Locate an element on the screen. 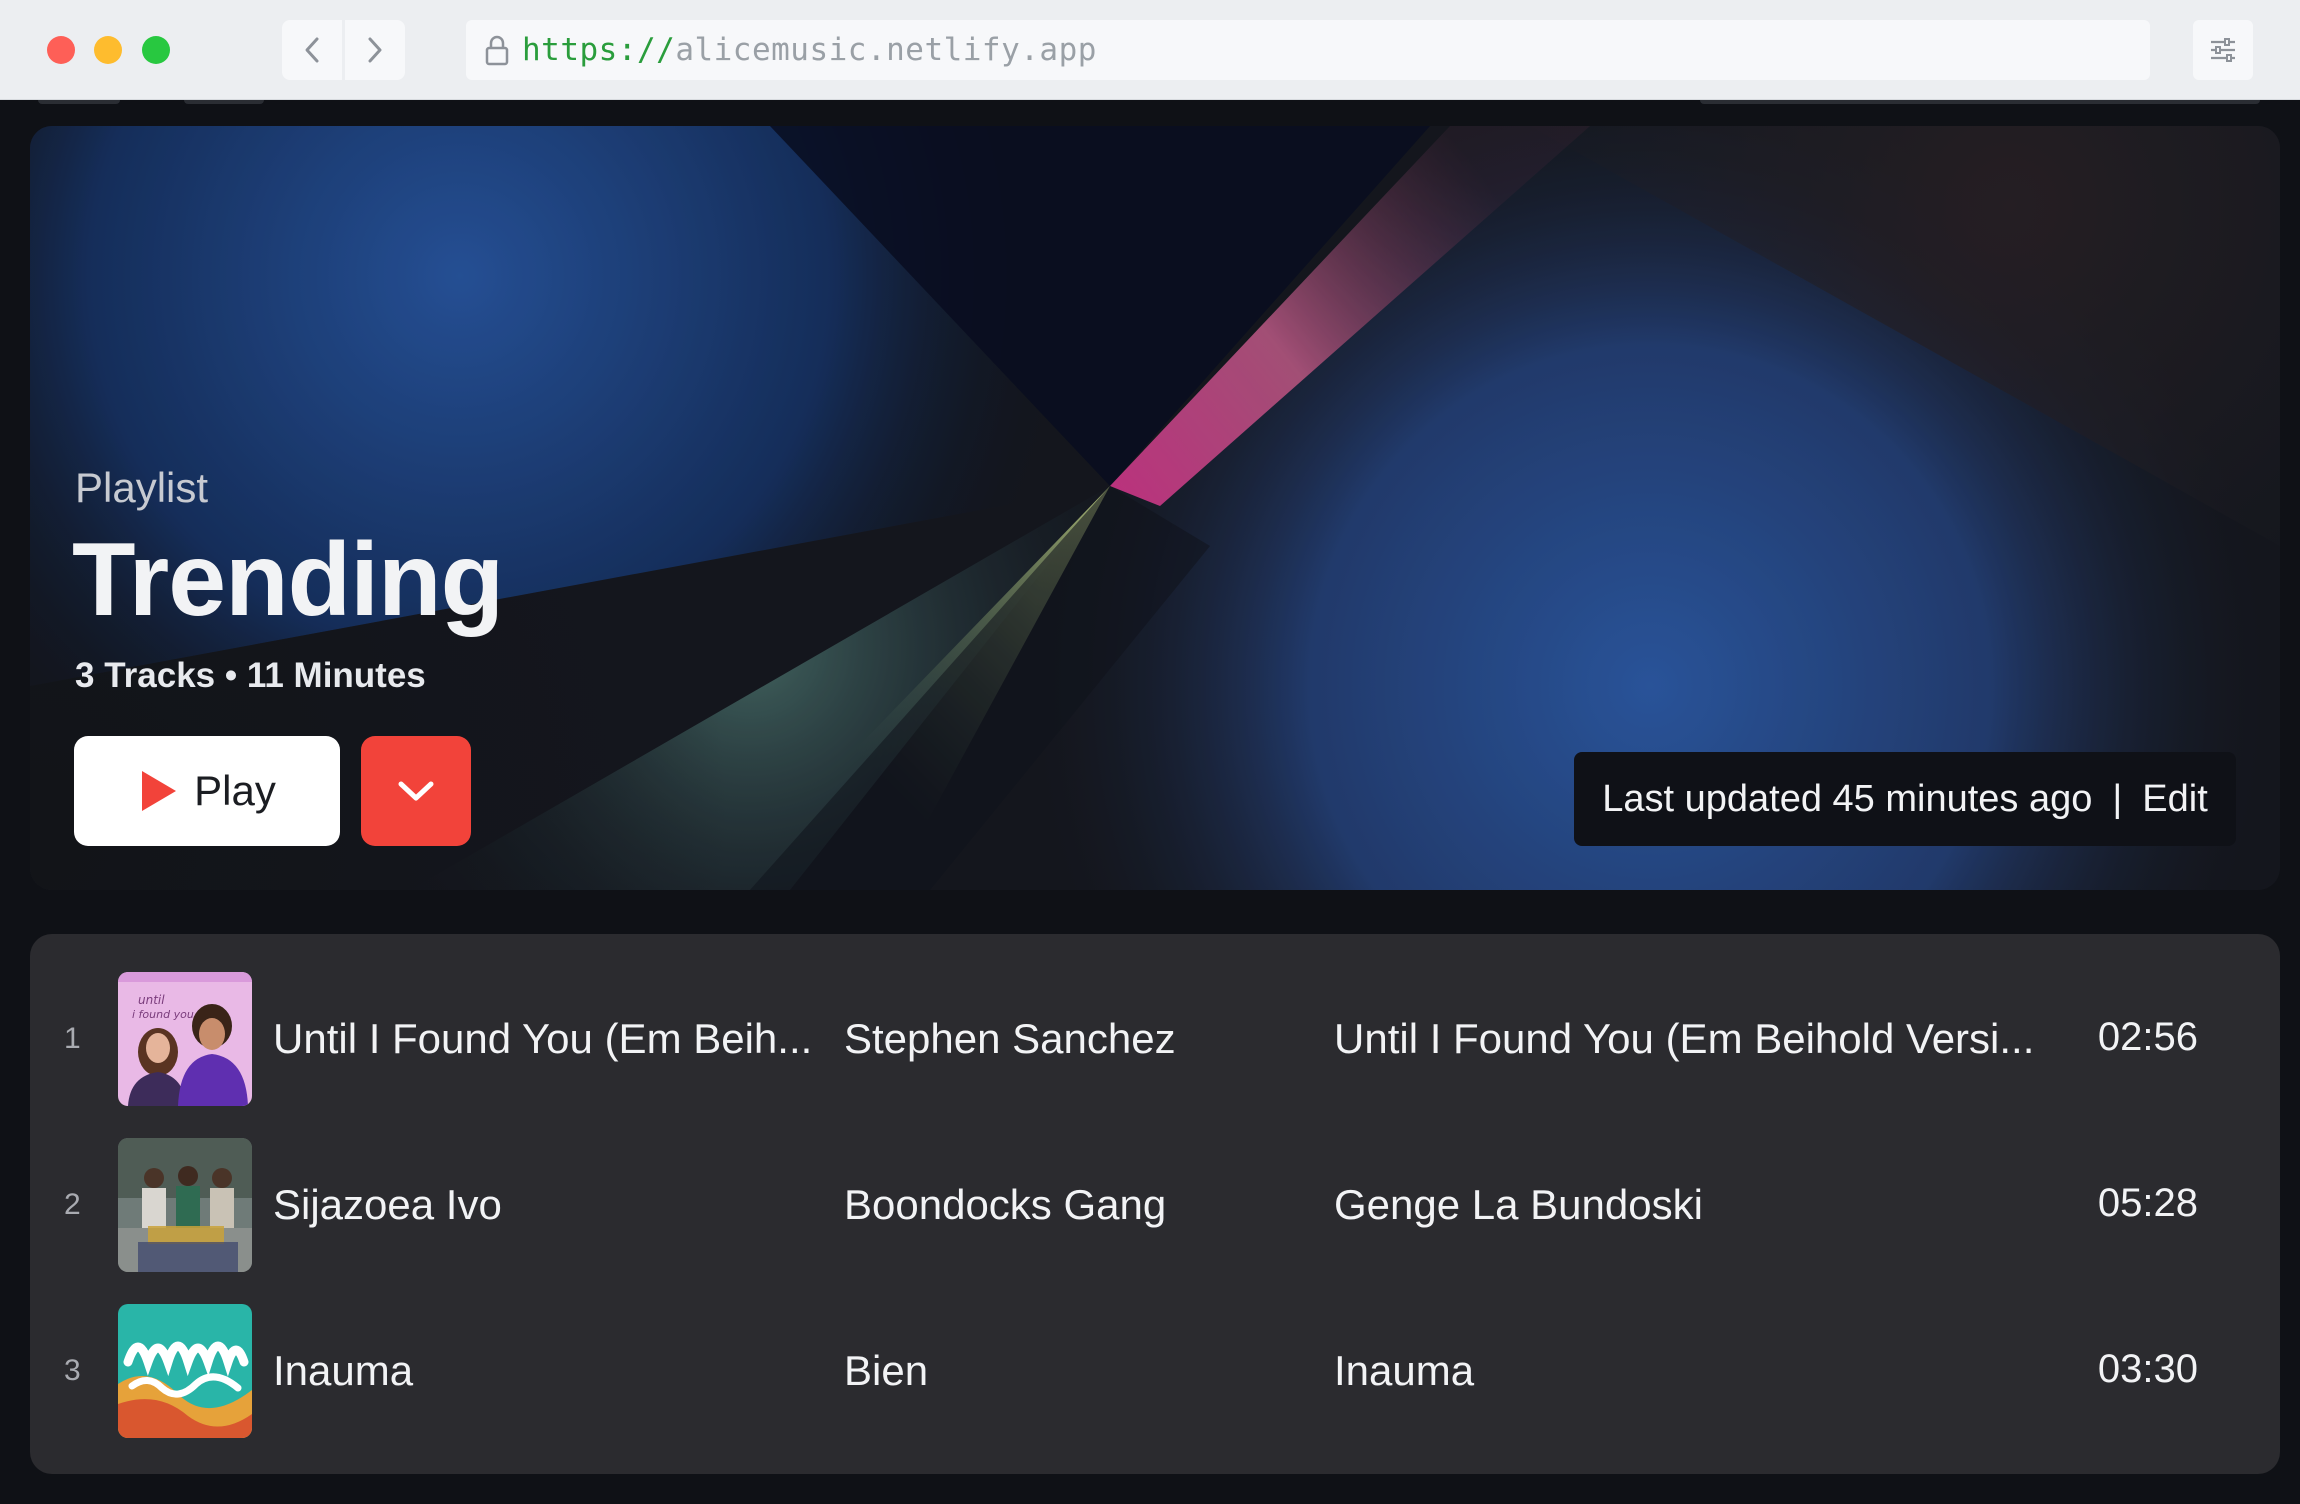 Image resolution: width=2300 pixels, height=1504 pixels. playlist-meta: 3 Tracks • 11 Minutes is located at coordinates (250, 675).